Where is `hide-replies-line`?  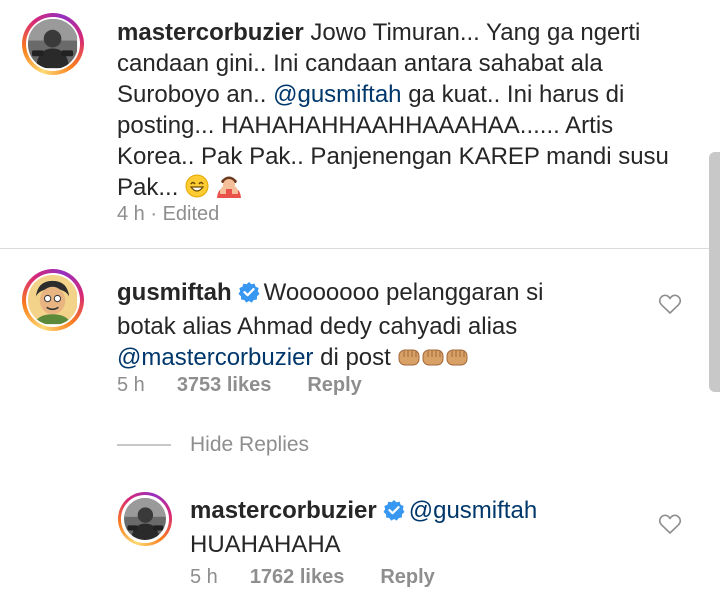
hide-replies-line is located at coordinates (144, 445).